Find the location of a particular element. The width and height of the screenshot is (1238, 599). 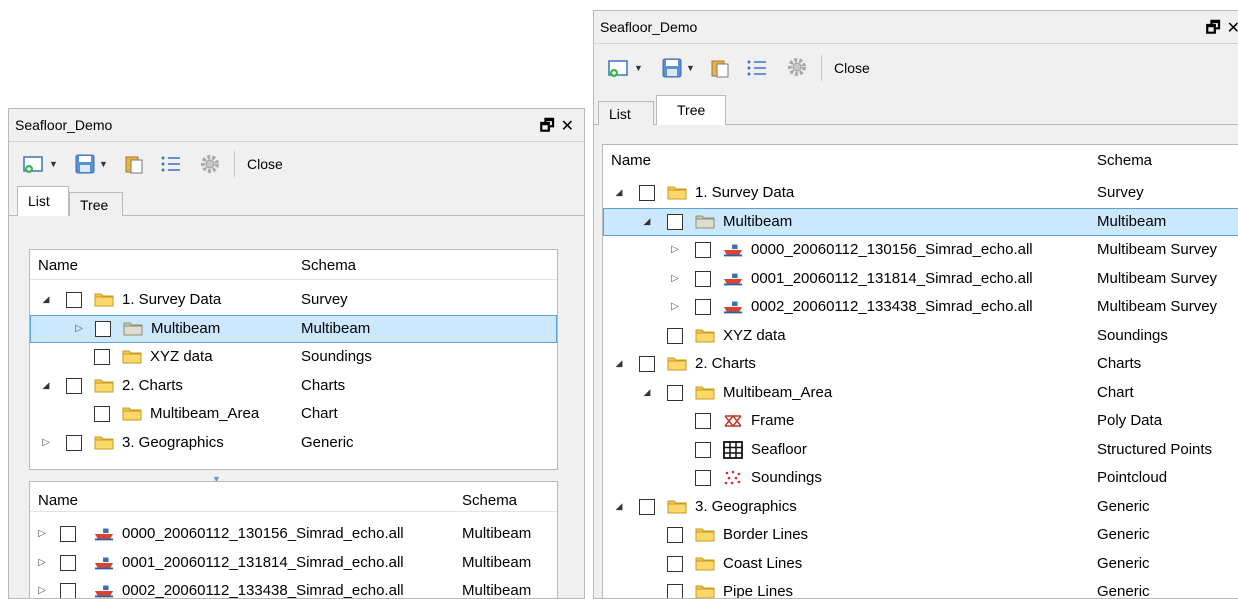

tree-row: Soundings Pointcloud is located at coordinates (920, 478).